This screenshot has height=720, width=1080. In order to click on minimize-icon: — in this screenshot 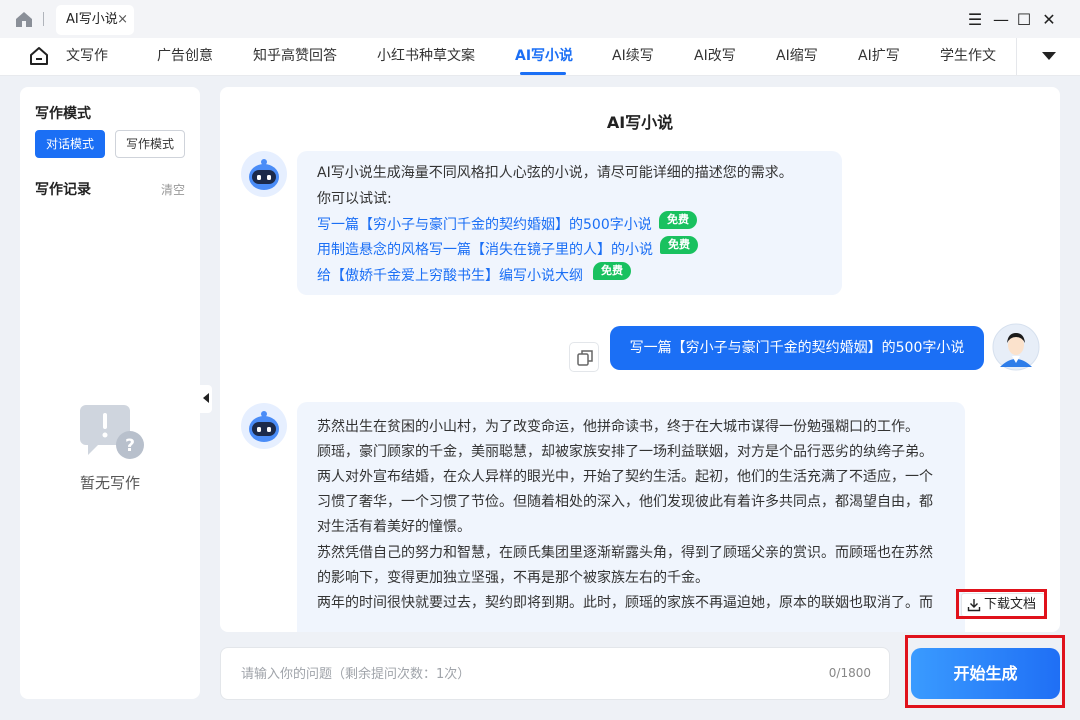, I will do `click(1001, 19)`.